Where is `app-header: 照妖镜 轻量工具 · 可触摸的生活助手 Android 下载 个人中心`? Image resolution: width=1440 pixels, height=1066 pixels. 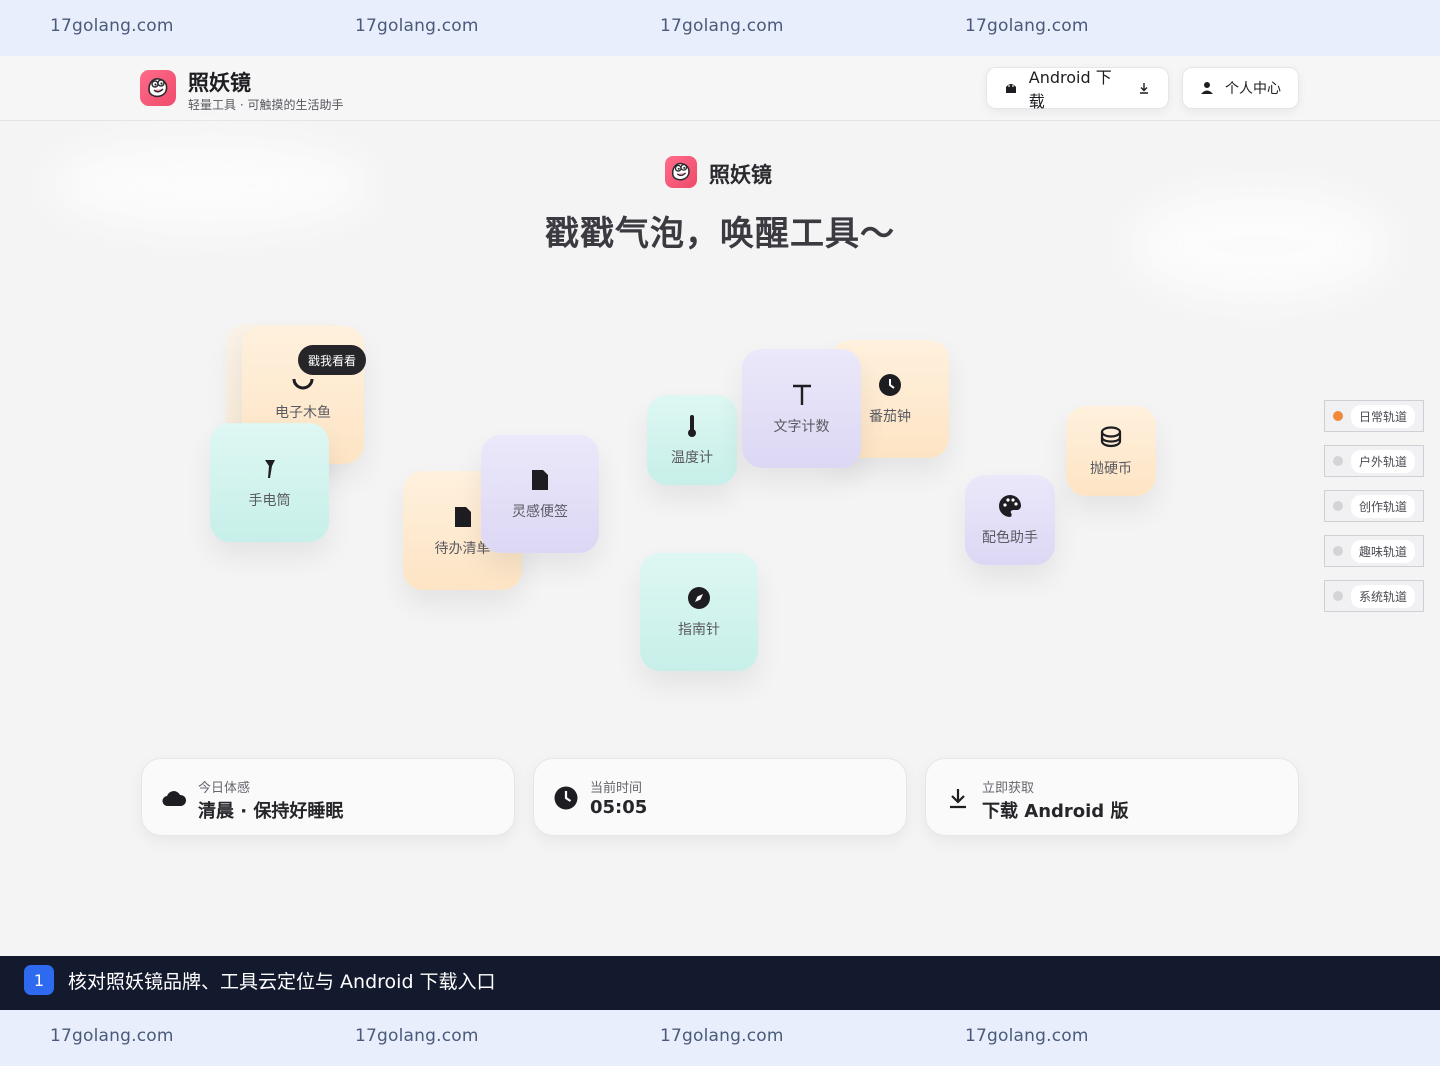 app-header: 照妖镜 轻量工具 · 可触摸的生活助手 Android 下载 个人中心 is located at coordinates (720, 88).